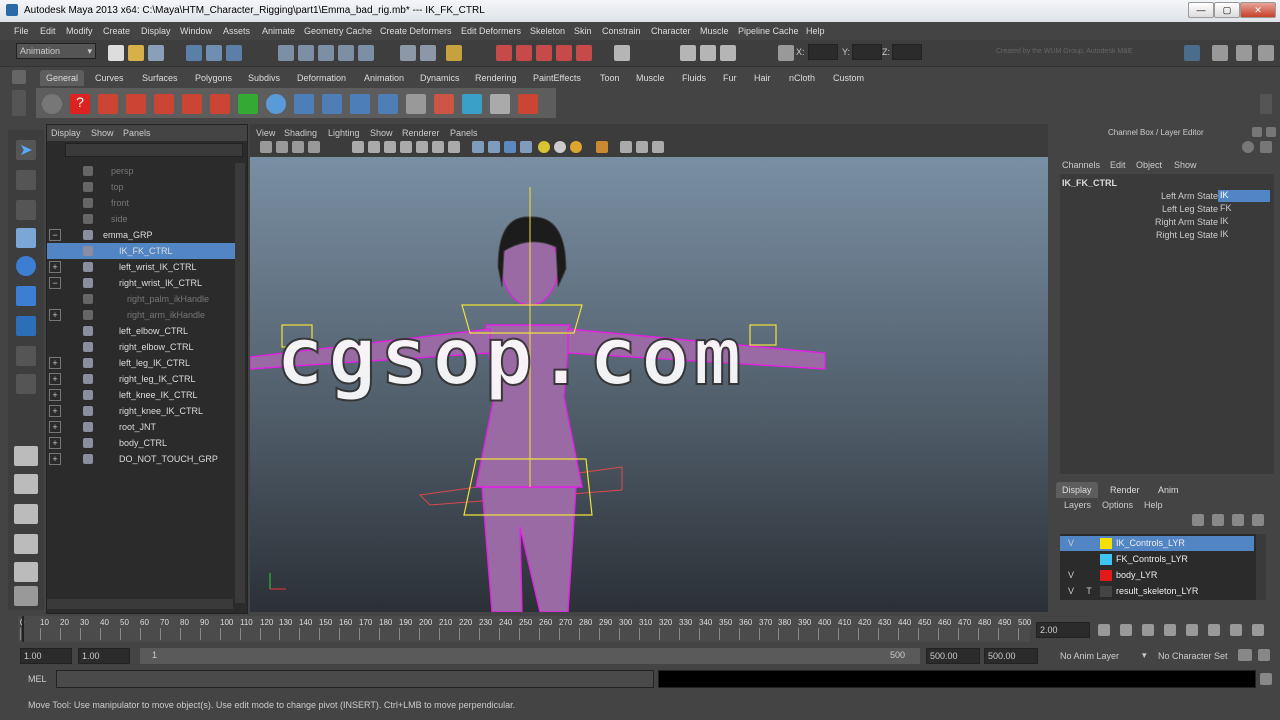  What do you see at coordinates (1218, 520) in the screenshot?
I see `move-layer-down-icon` at bounding box center [1218, 520].